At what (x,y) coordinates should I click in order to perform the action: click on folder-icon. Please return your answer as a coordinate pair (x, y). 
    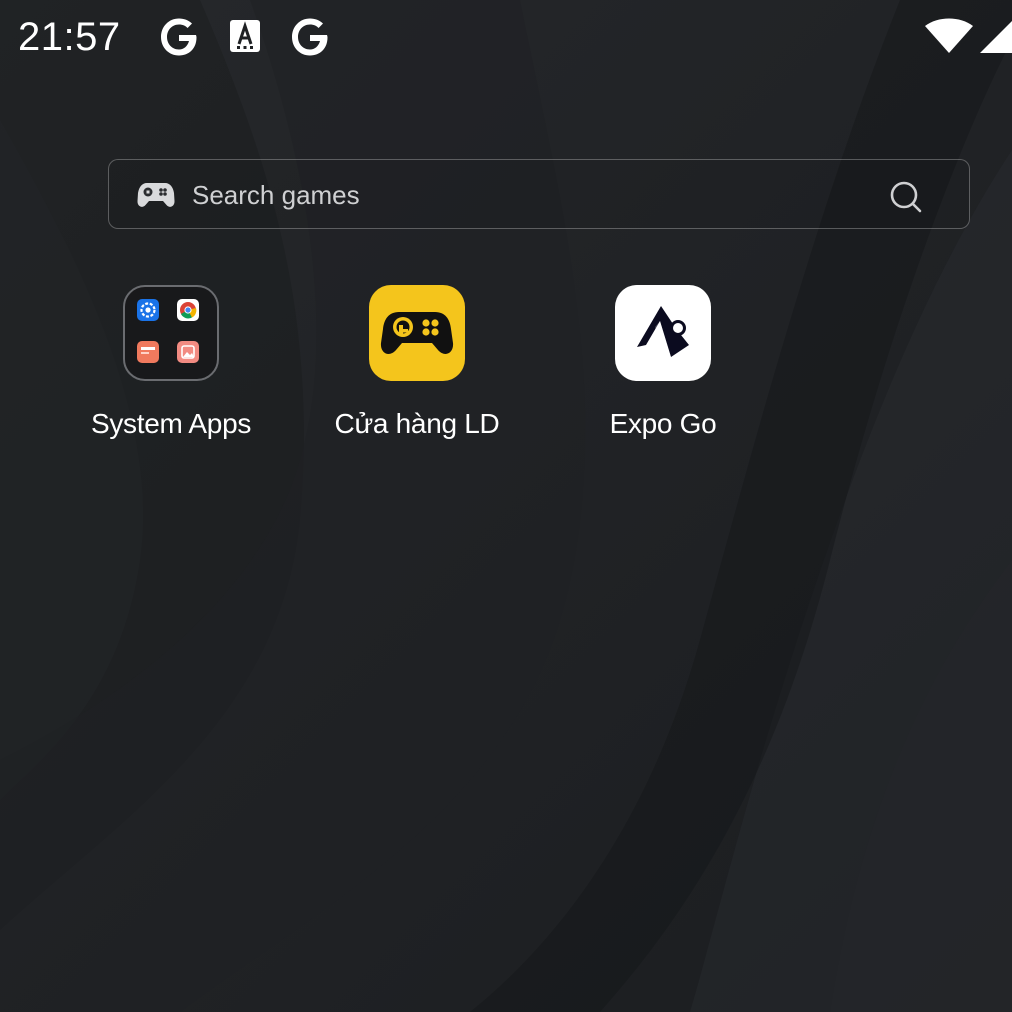
    Looking at the image, I should click on (171, 333).